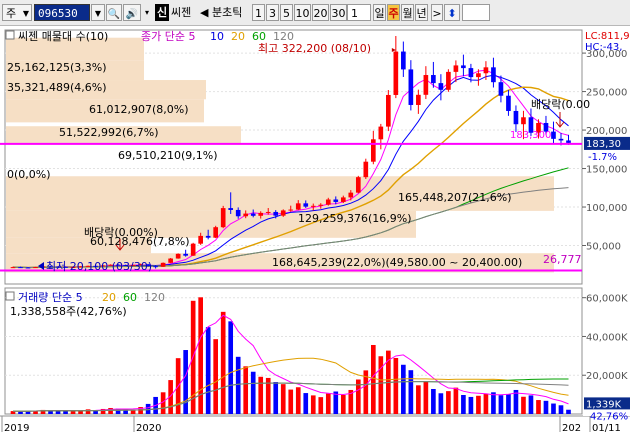 The height and width of the screenshot is (437, 630). Describe the element at coordinates (452, 12) in the screenshot. I see `updown-button: ⬍` at that location.